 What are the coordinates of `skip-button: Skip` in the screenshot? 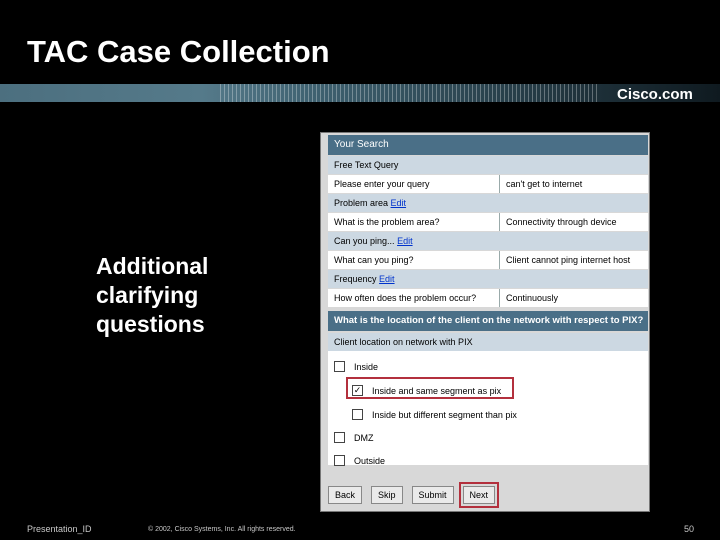 It's located at (387, 495).